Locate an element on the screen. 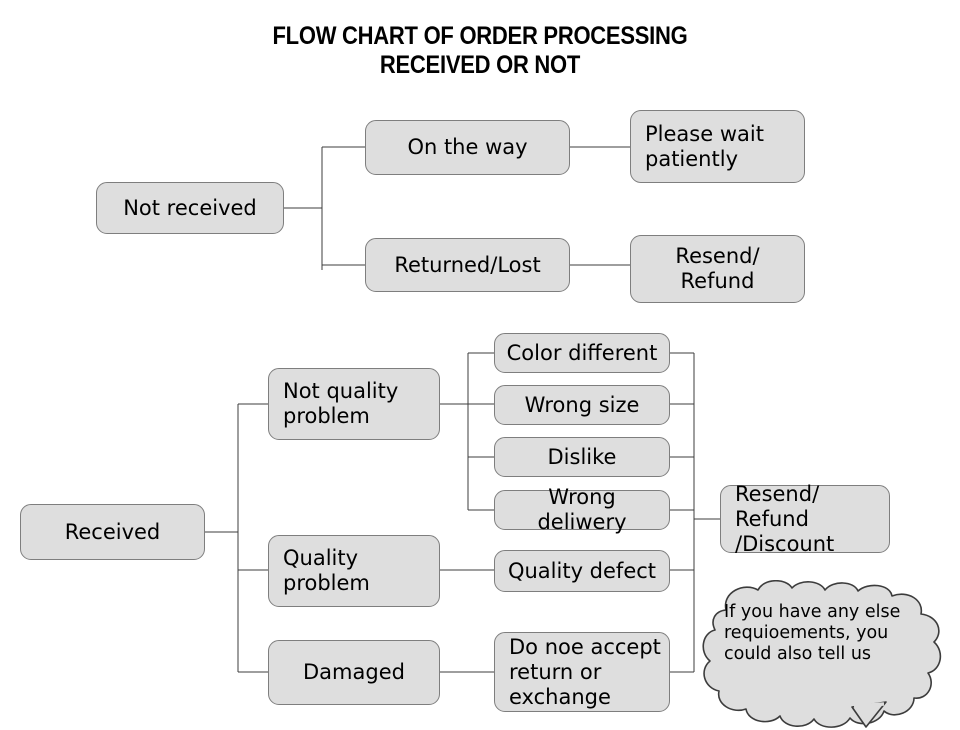  node-resend-refund-discount: Resend/ Refund /Discount is located at coordinates (805, 519).